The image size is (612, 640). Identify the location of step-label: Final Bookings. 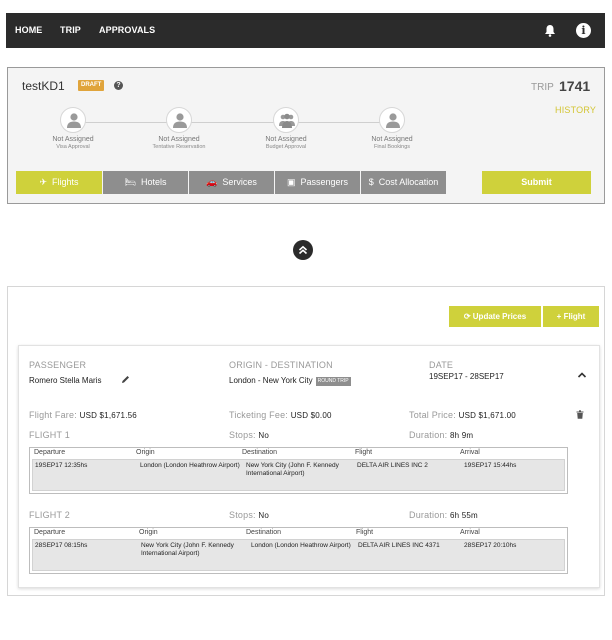
(392, 147).